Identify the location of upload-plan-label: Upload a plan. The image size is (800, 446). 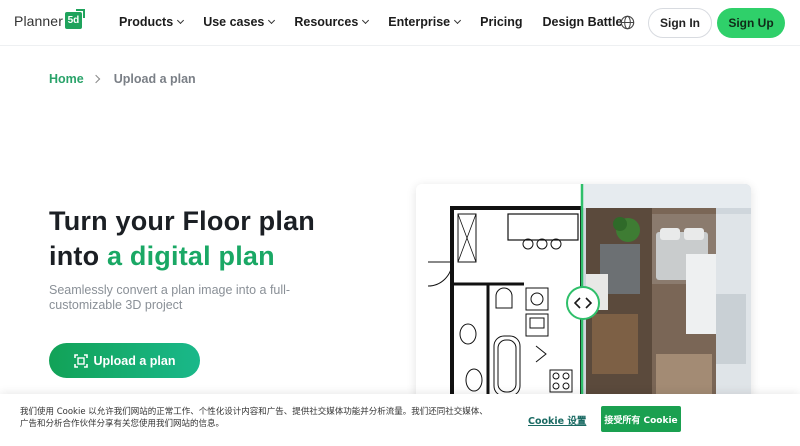
(134, 360).